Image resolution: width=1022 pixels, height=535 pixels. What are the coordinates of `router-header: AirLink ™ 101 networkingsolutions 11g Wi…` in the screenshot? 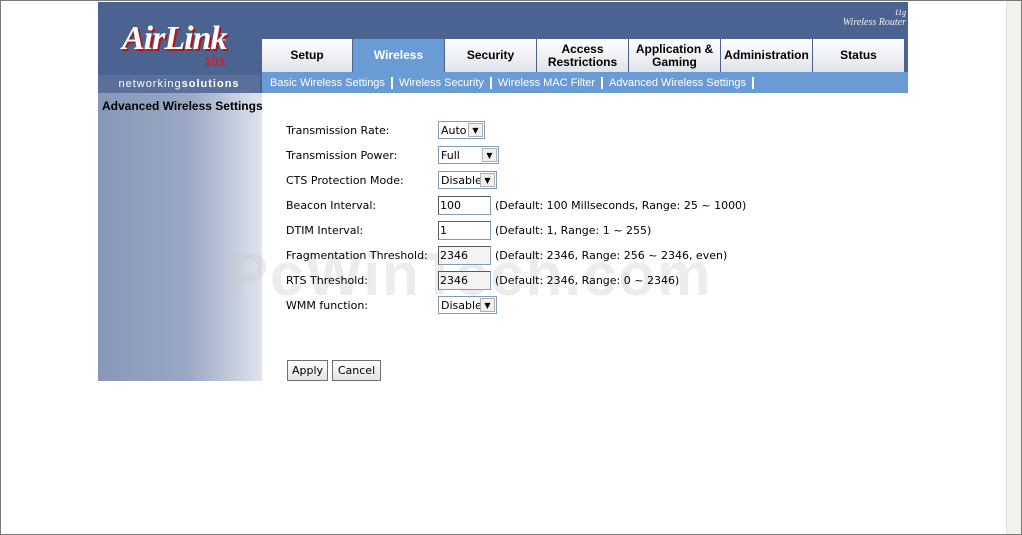 It's located at (503, 47).